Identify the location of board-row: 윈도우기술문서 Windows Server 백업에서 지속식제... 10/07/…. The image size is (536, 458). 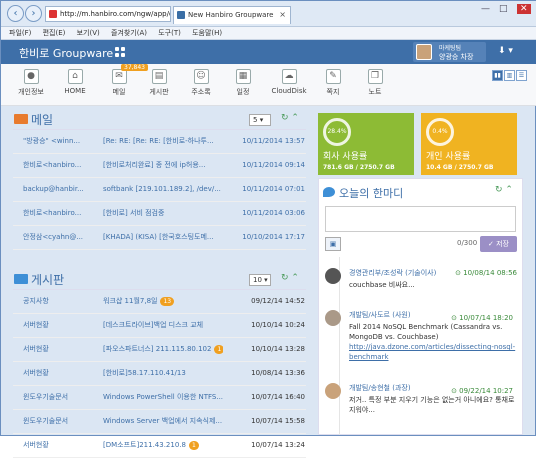
(159, 422).